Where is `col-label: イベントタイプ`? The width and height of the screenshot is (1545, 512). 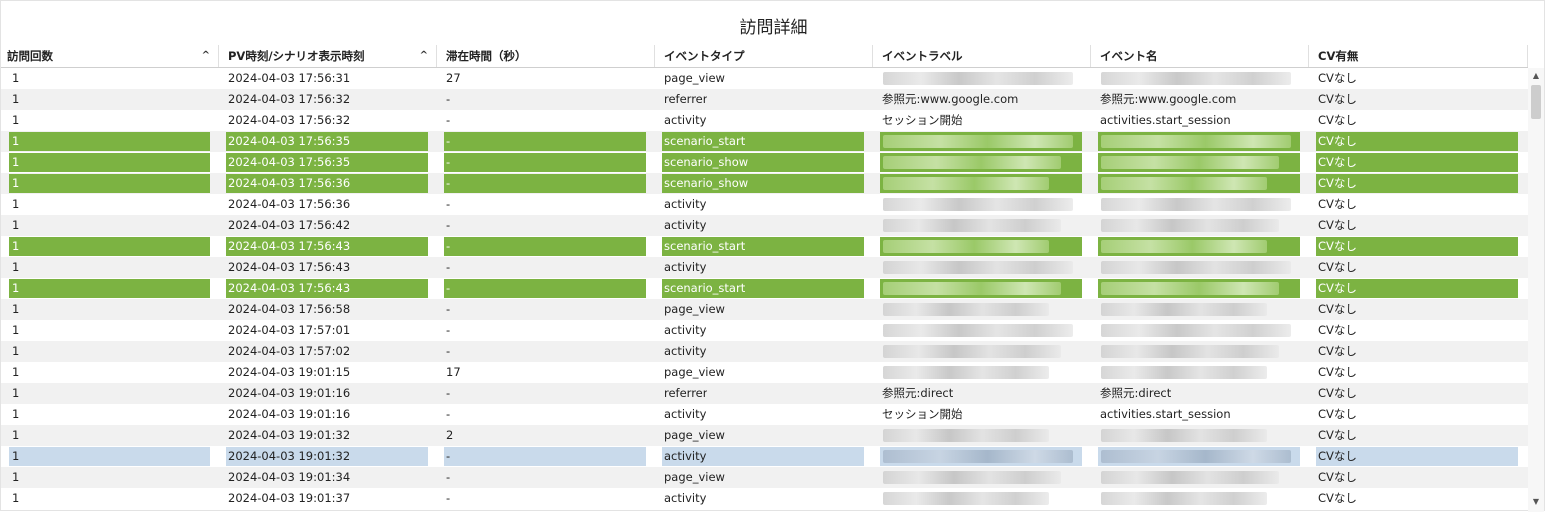 col-label: イベントタイプ is located at coordinates (704, 56).